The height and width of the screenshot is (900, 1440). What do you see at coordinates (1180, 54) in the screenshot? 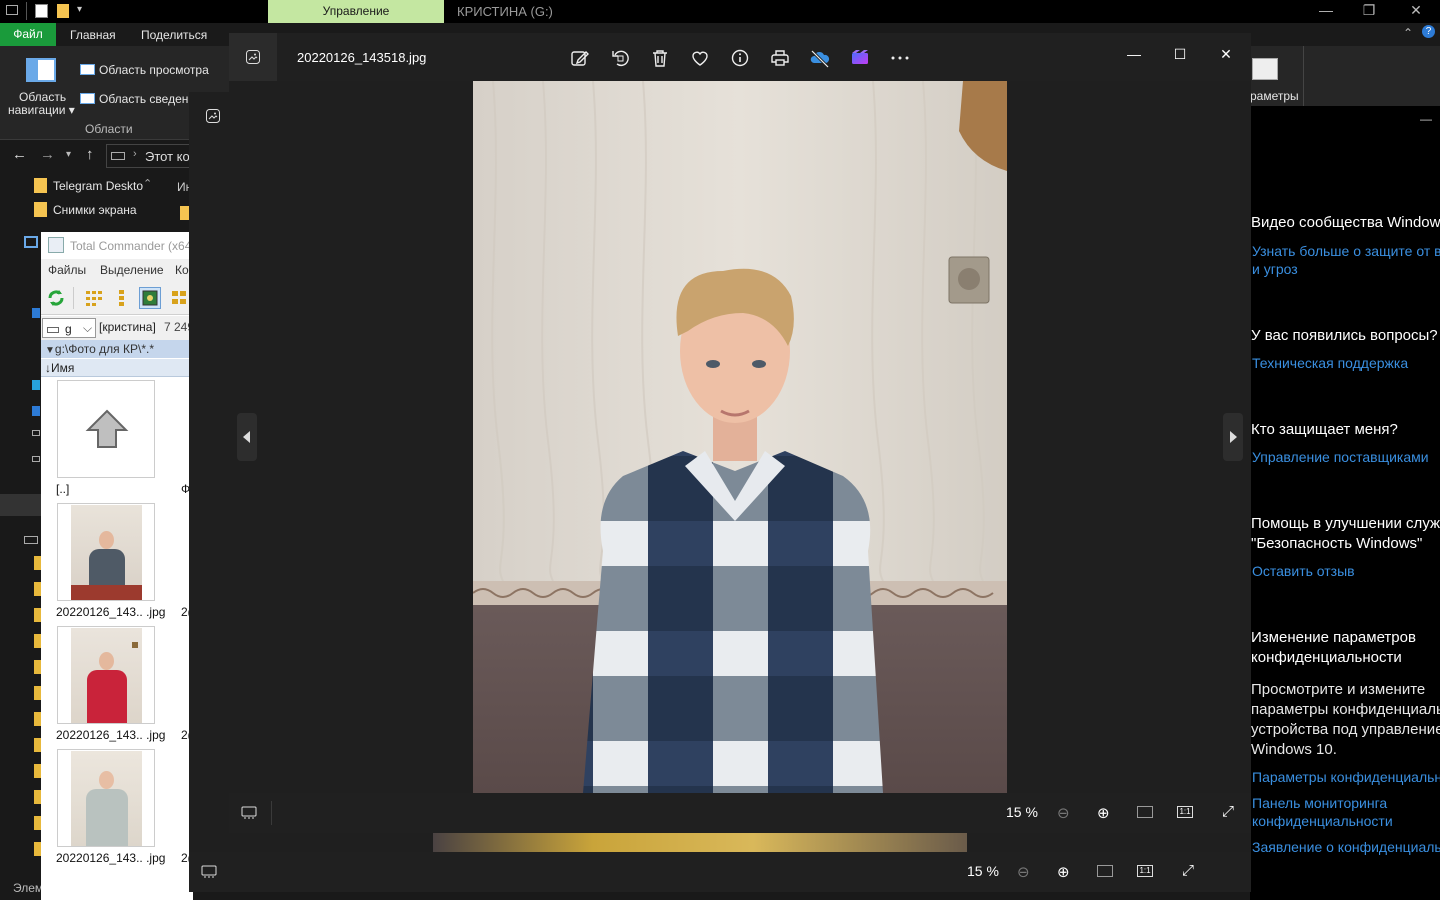
I see `maximize-button: ☐` at bounding box center [1180, 54].